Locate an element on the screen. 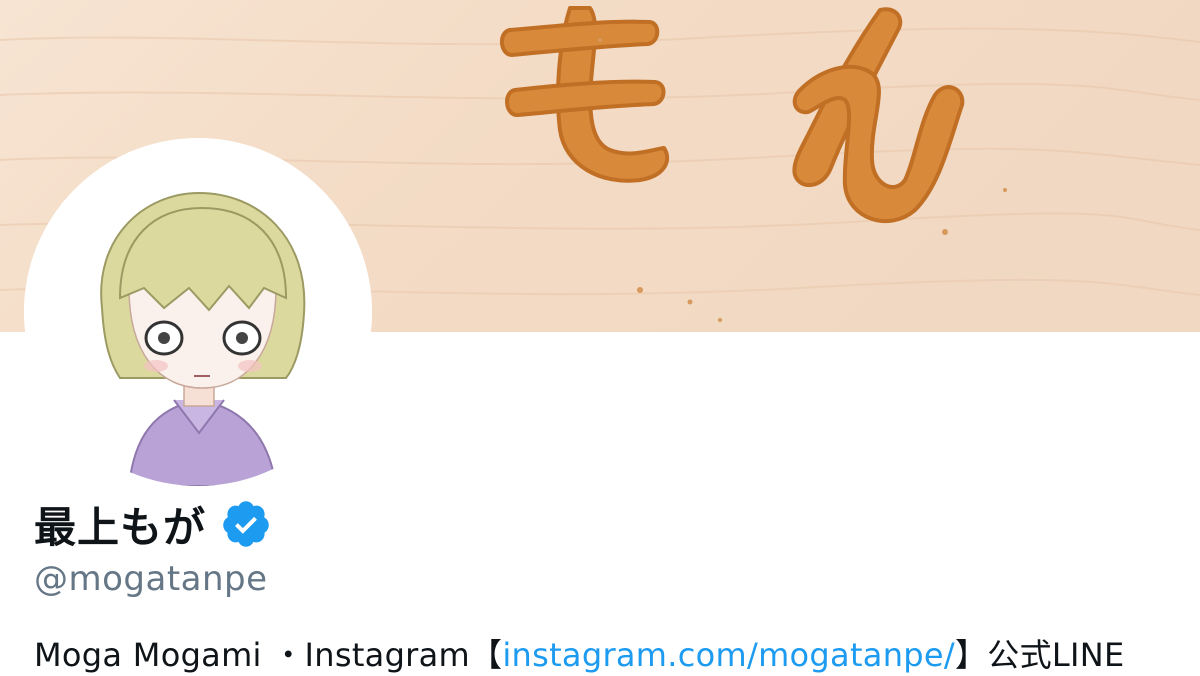  display-name-row: 最上もが is located at coordinates (153, 524).